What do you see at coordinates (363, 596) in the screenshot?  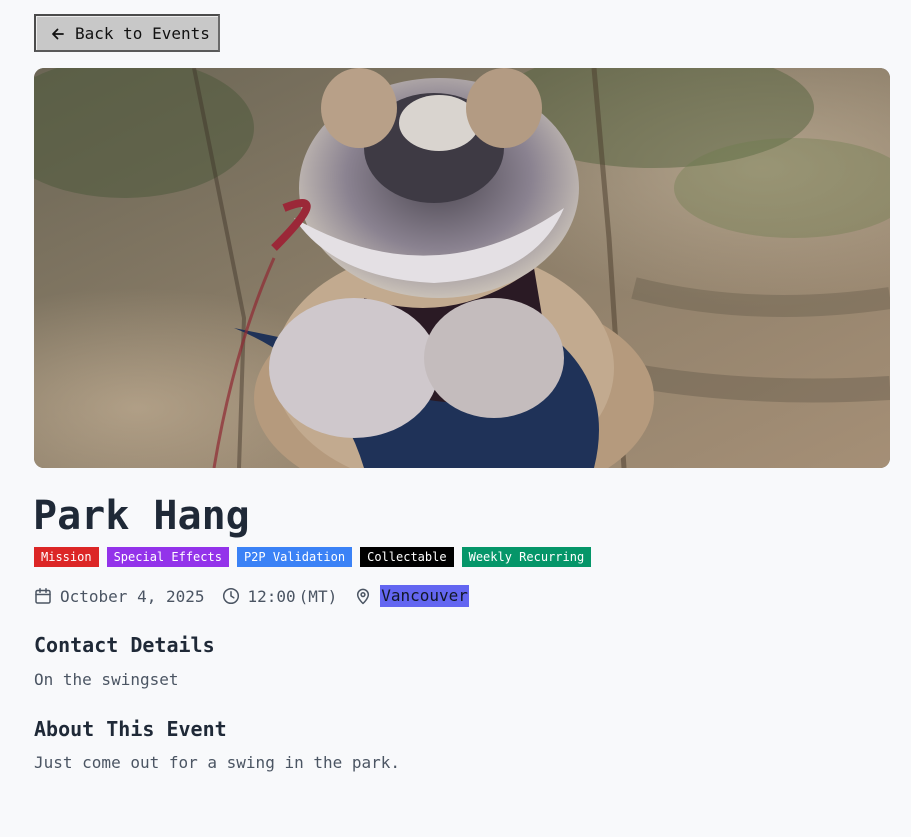 I see `map-pin-icon` at bounding box center [363, 596].